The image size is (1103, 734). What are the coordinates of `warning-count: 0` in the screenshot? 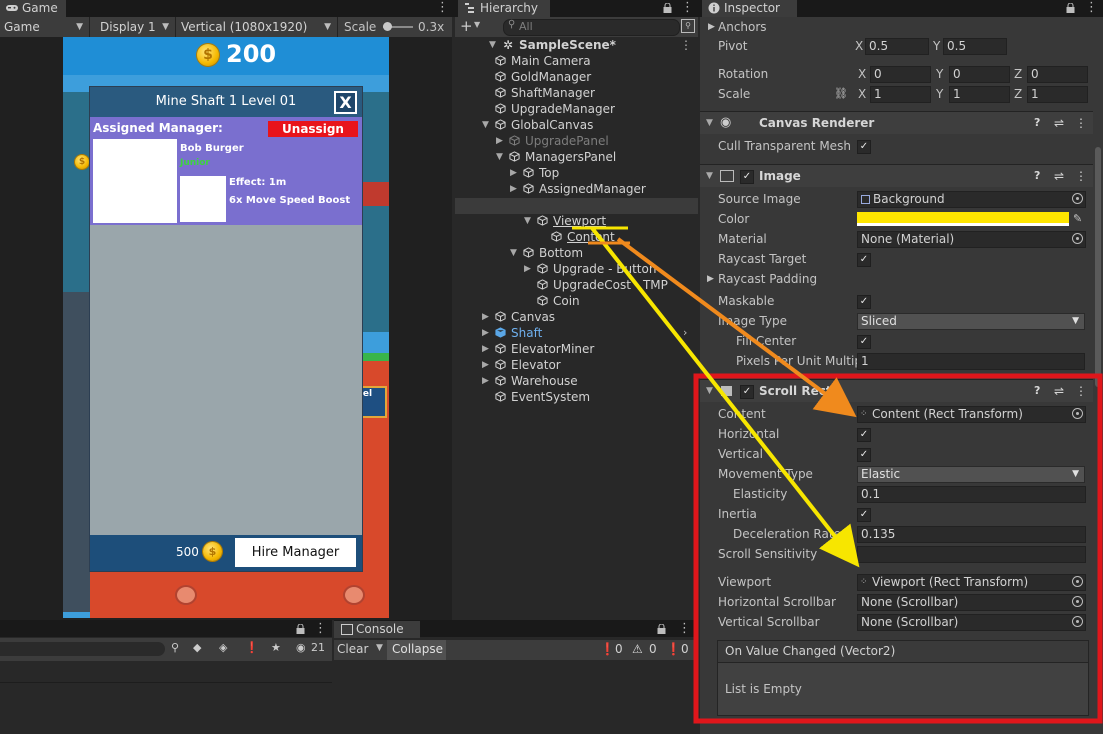 It's located at (653, 649).